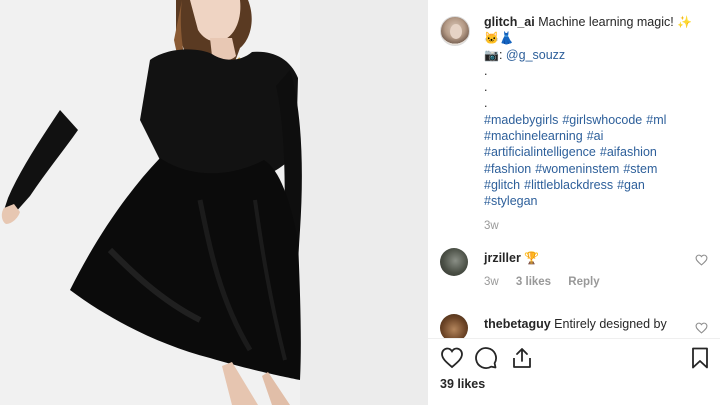  I want to click on comment-likes-count: 3 likes, so click(533, 282).